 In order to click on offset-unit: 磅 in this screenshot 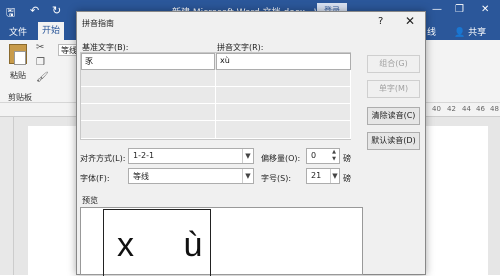, I will do `click(347, 158)`.